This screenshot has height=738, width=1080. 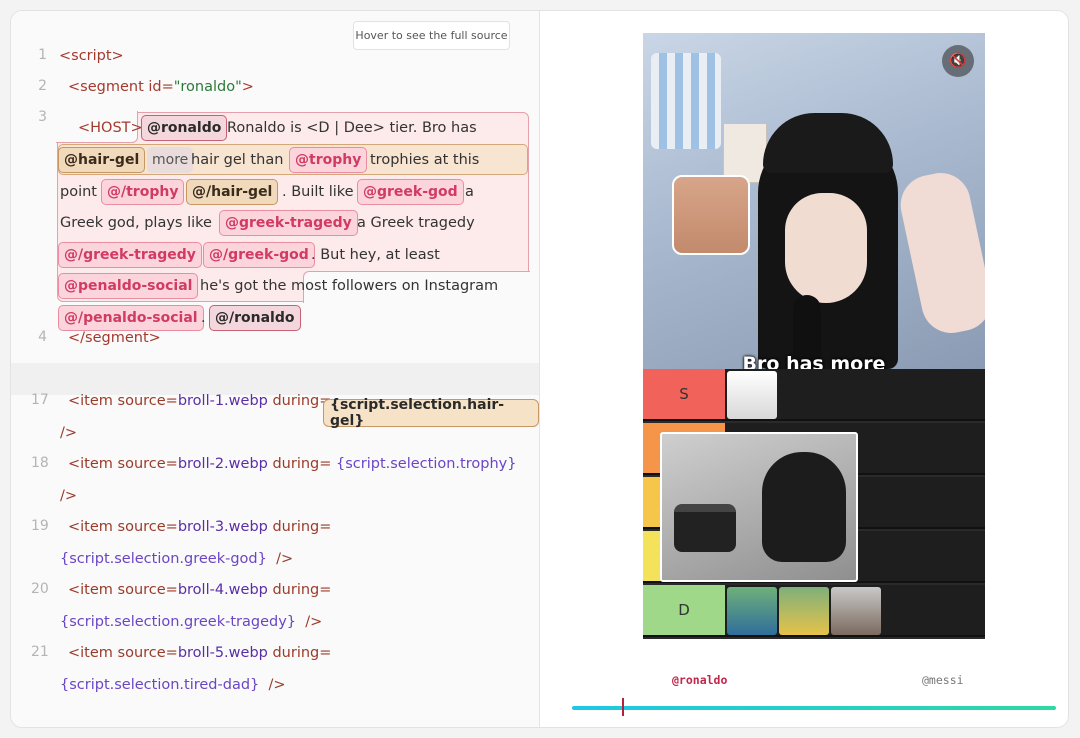 I want to click on host-text: a Greek tragedy, so click(x=416, y=223).